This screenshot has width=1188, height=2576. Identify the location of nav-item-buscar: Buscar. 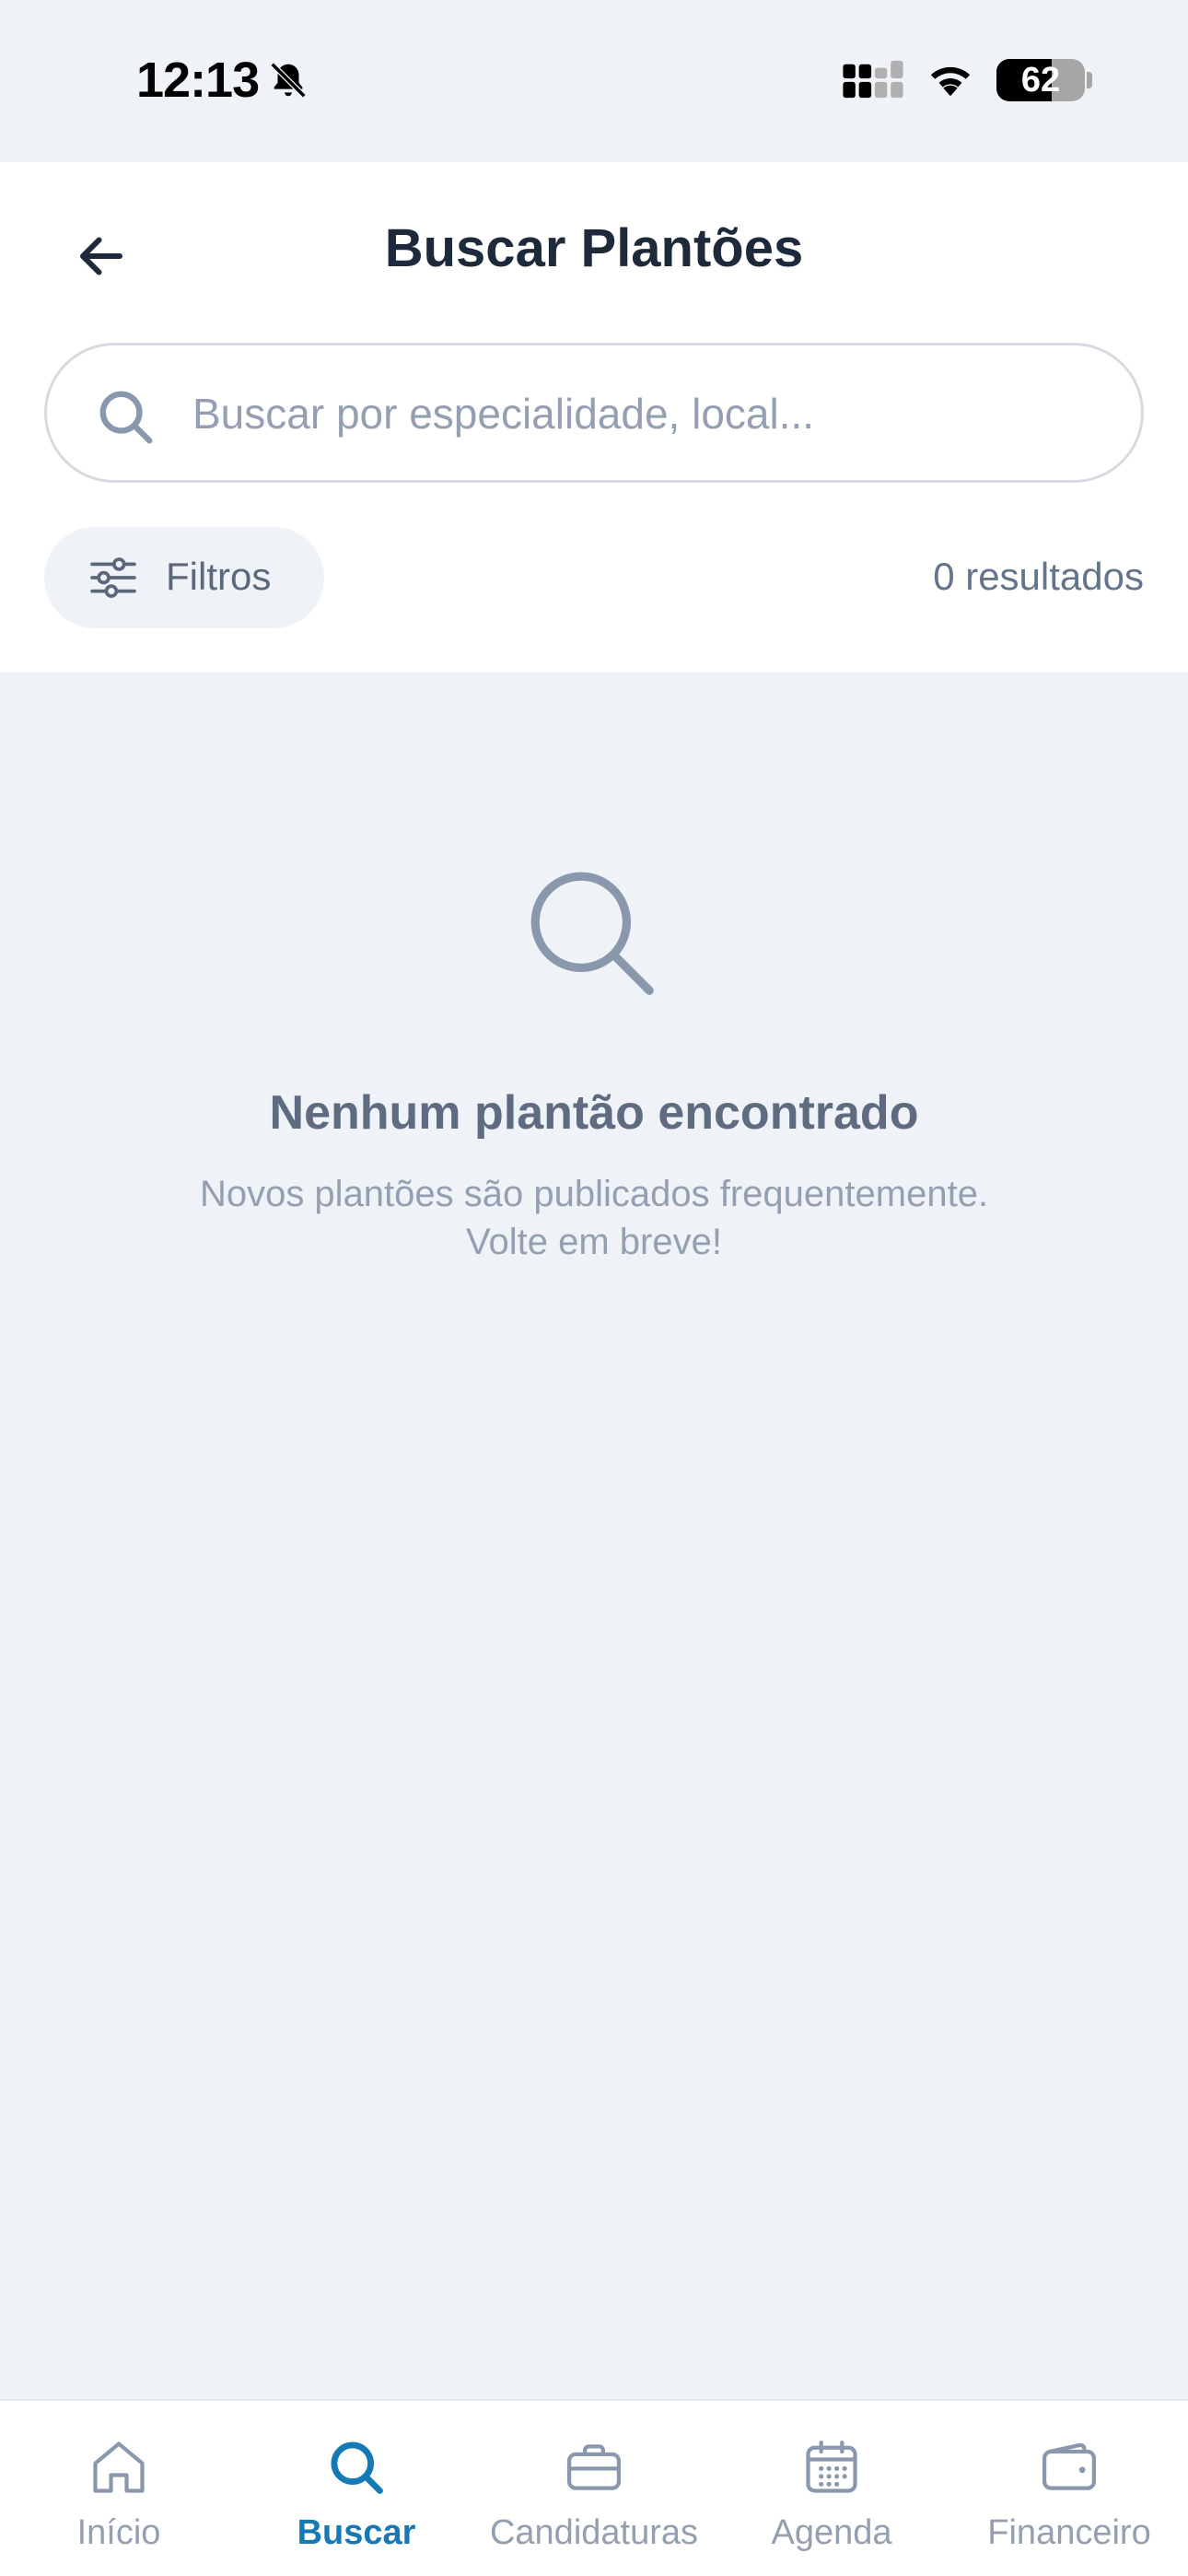
(356, 2488).